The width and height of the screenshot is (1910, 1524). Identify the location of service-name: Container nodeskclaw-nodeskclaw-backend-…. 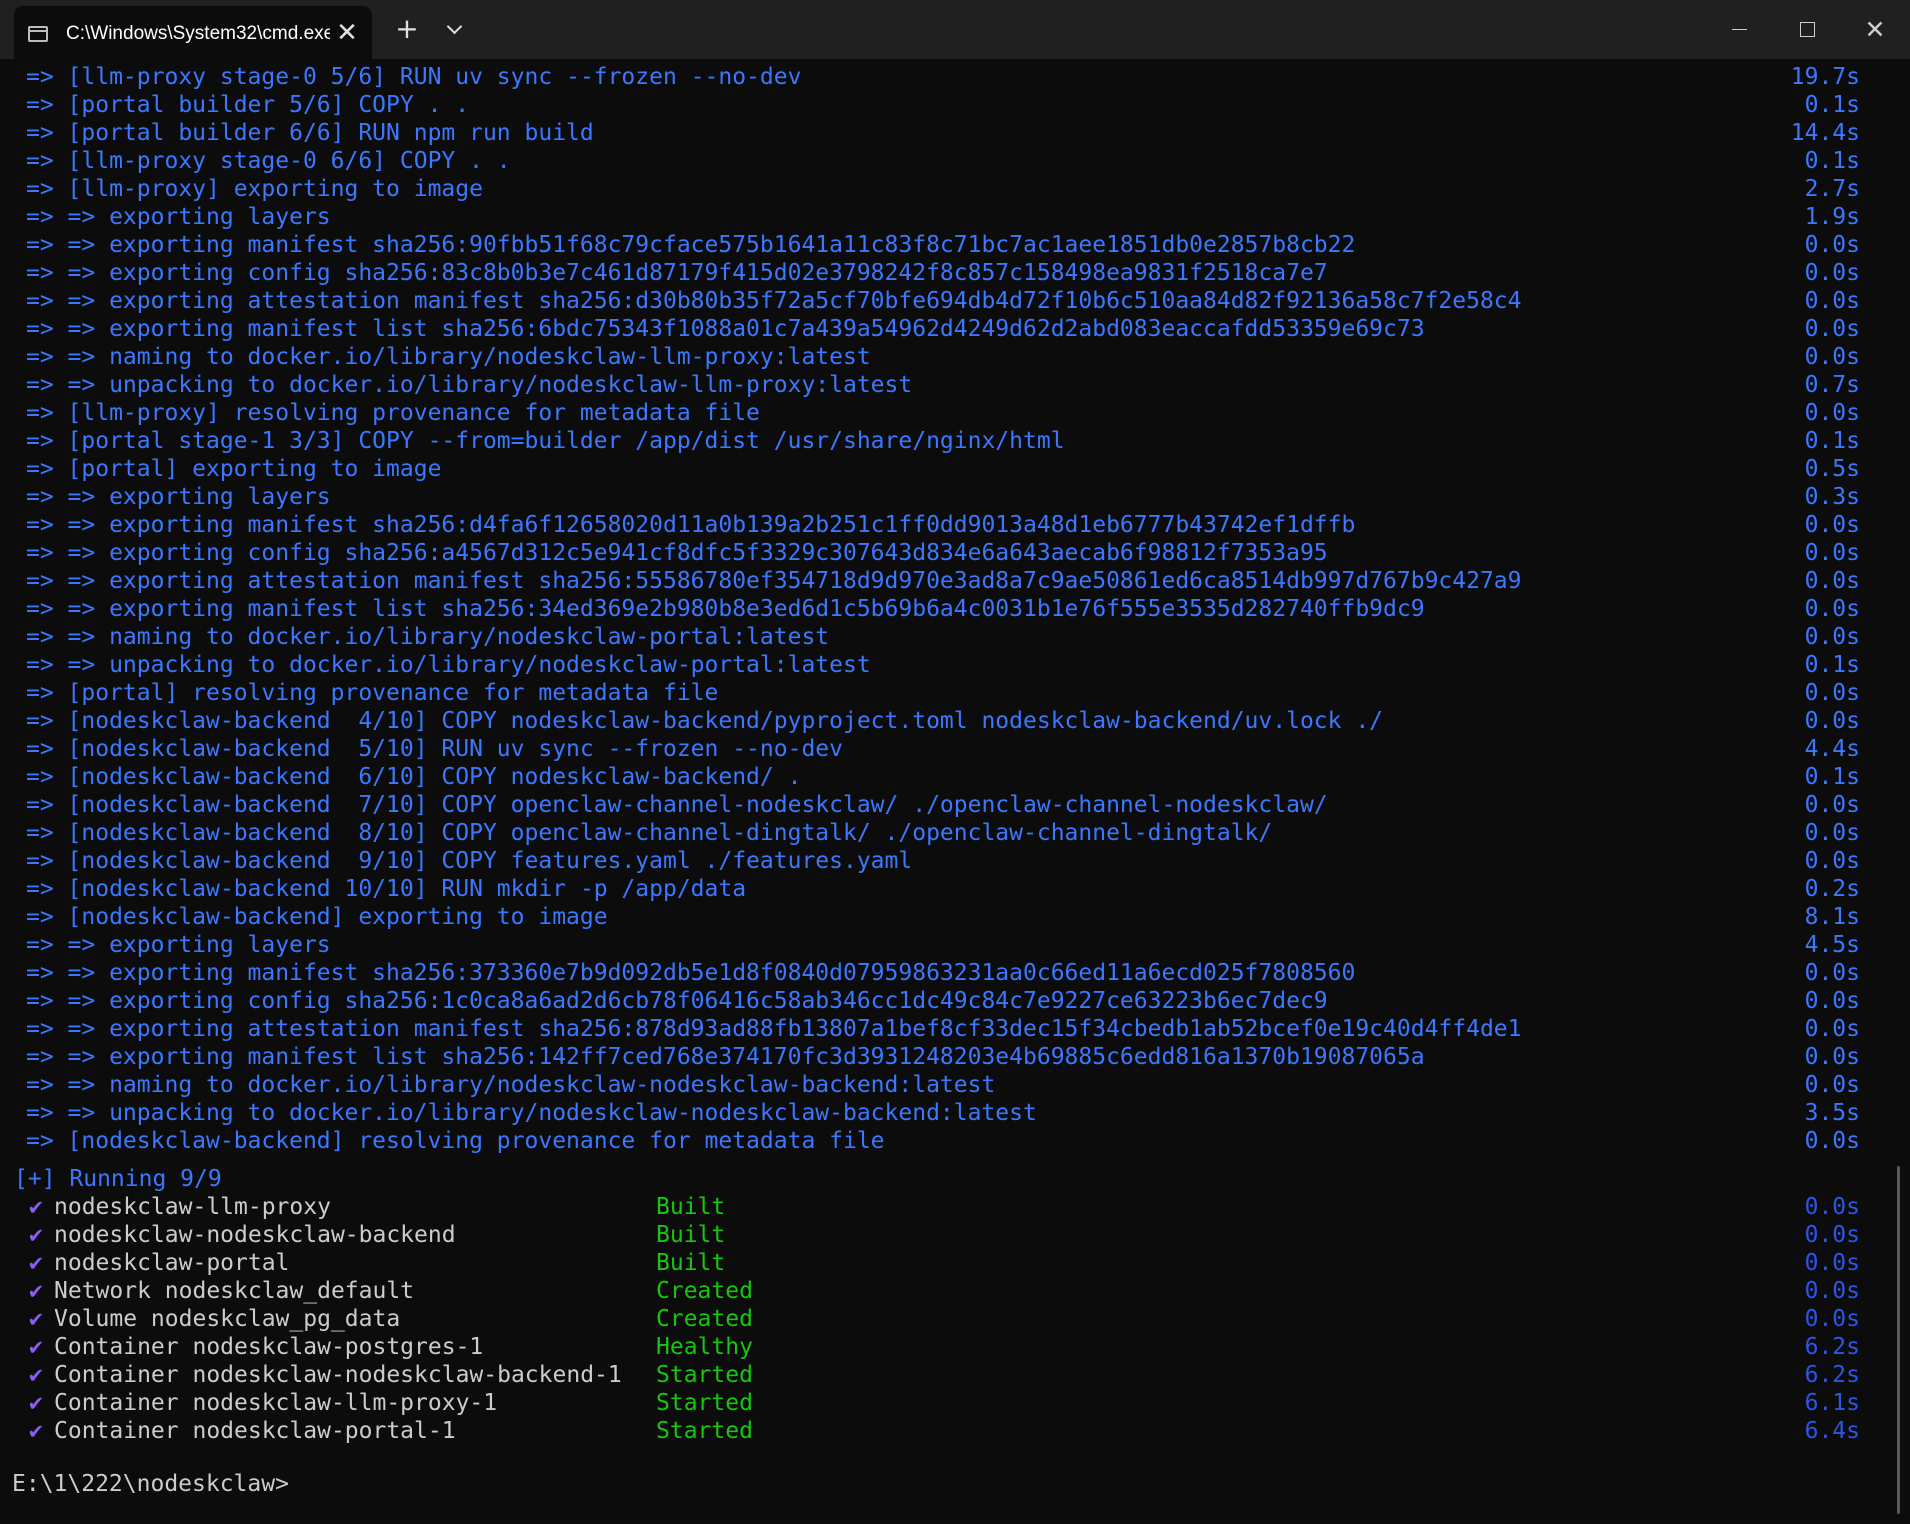
(338, 1375).